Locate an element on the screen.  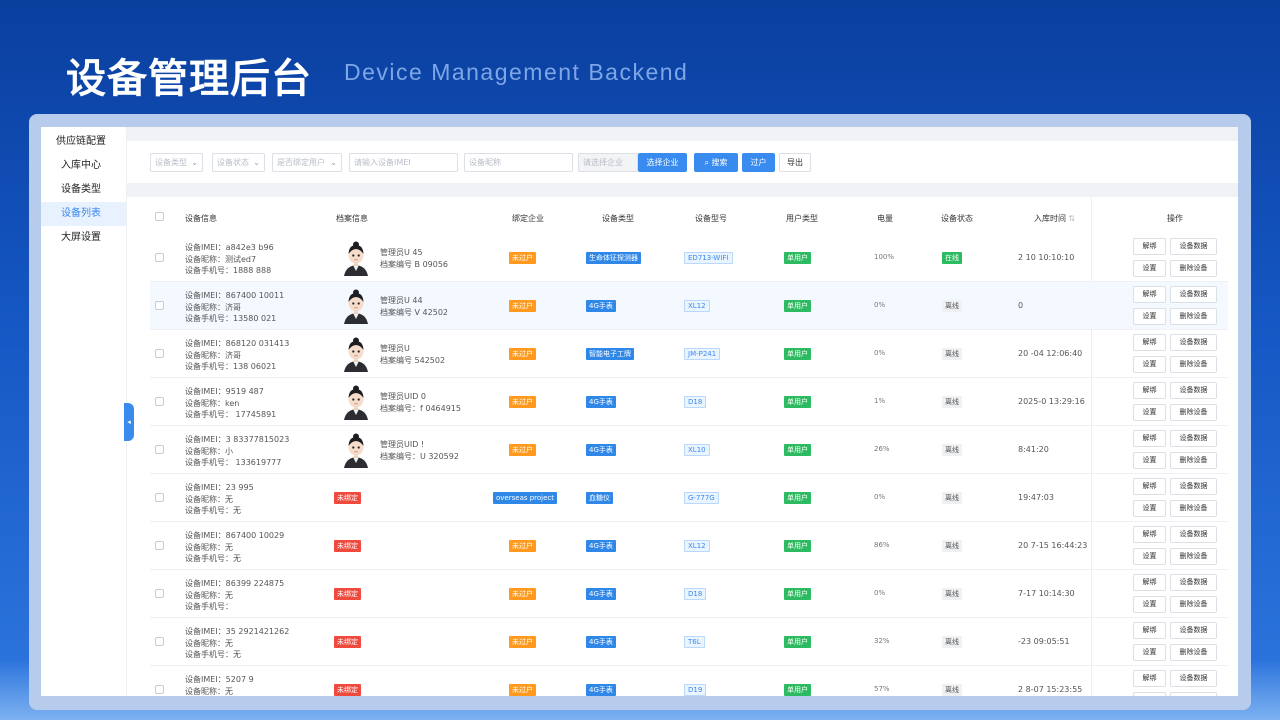
sidebar-item-device-type: 设备类型 is located at coordinates (83, 190).